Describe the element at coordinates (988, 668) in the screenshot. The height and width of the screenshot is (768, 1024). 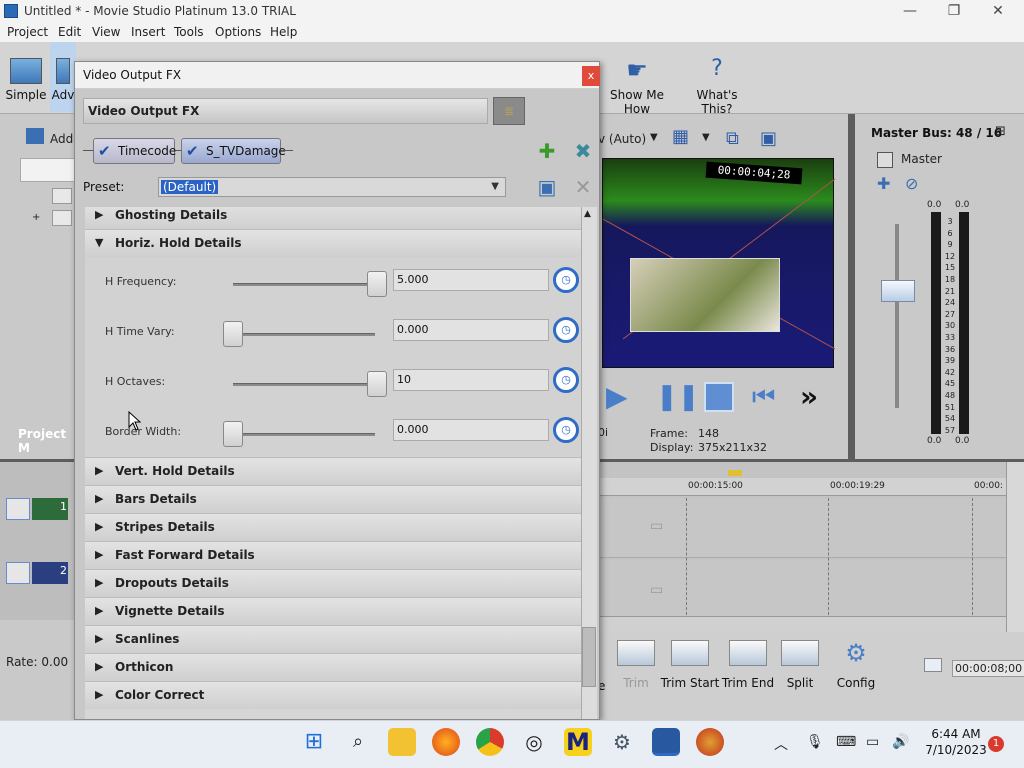
I see `selection-duration: 00:00:08;00` at that location.